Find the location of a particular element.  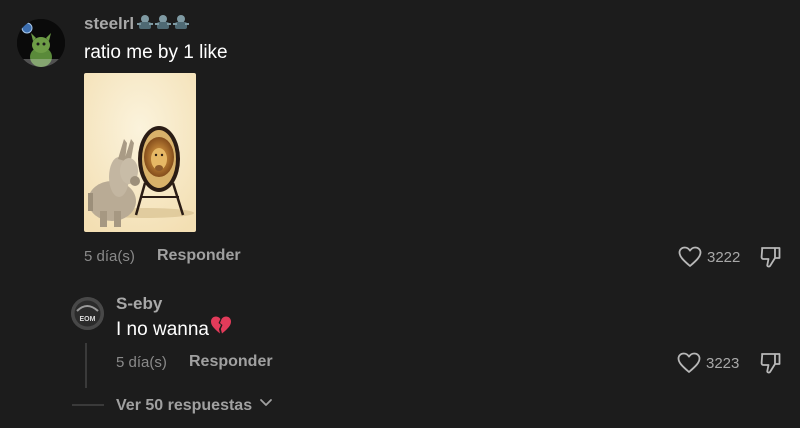

view-replies-divider is located at coordinates (88, 405).